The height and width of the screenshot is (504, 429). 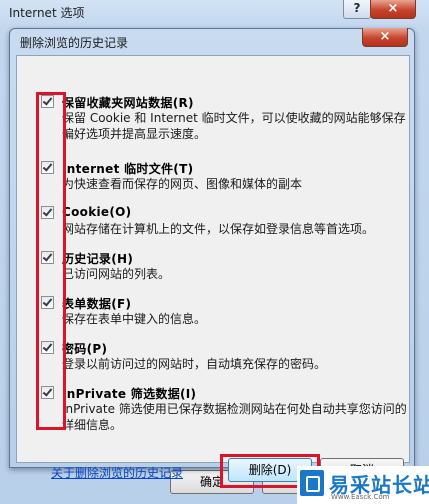 What do you see at coordinates (312, 483) in the screenshot?
I see `watermark-logo-icon` at bounding box center [312, 483].